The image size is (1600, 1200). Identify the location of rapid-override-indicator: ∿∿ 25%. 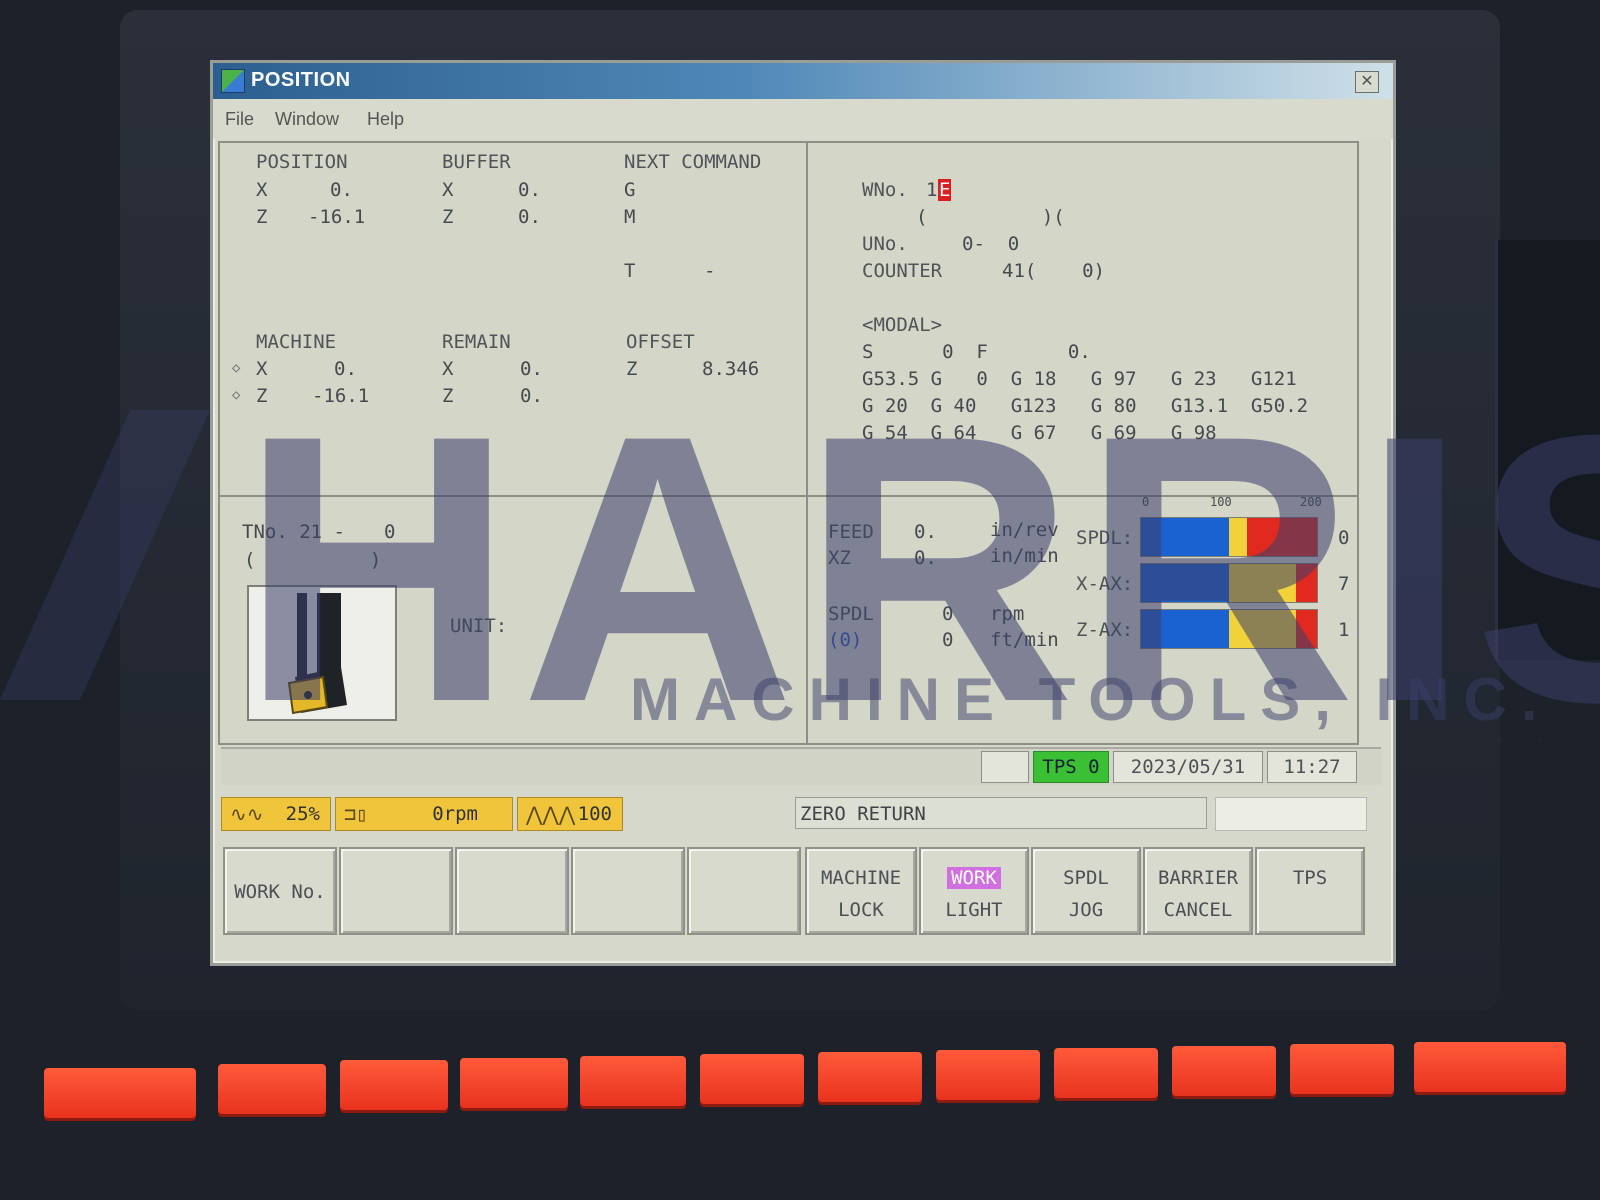
(276, 814).